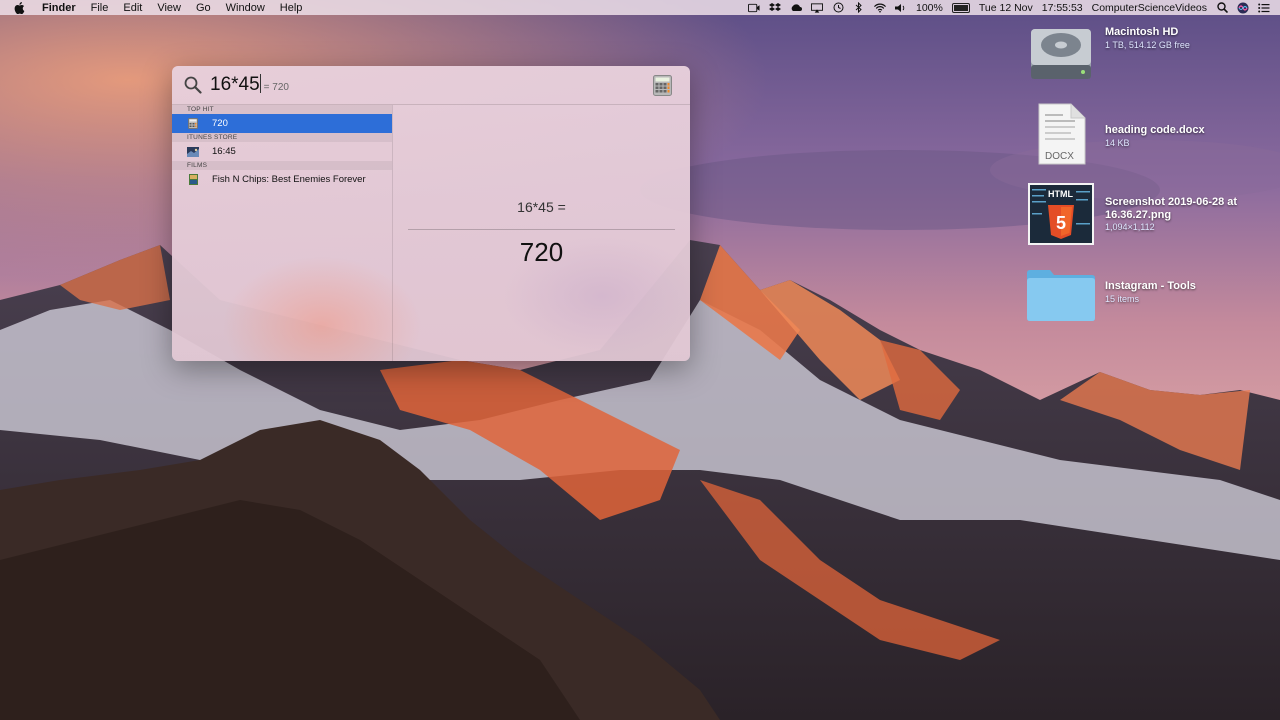 Image resolution: width=1280 pixels, height=720 pixels. What do you see at coordinates (1061, 223) in the screenshot?
I see `svg-text: 5` at bounding box center [1061, 223].